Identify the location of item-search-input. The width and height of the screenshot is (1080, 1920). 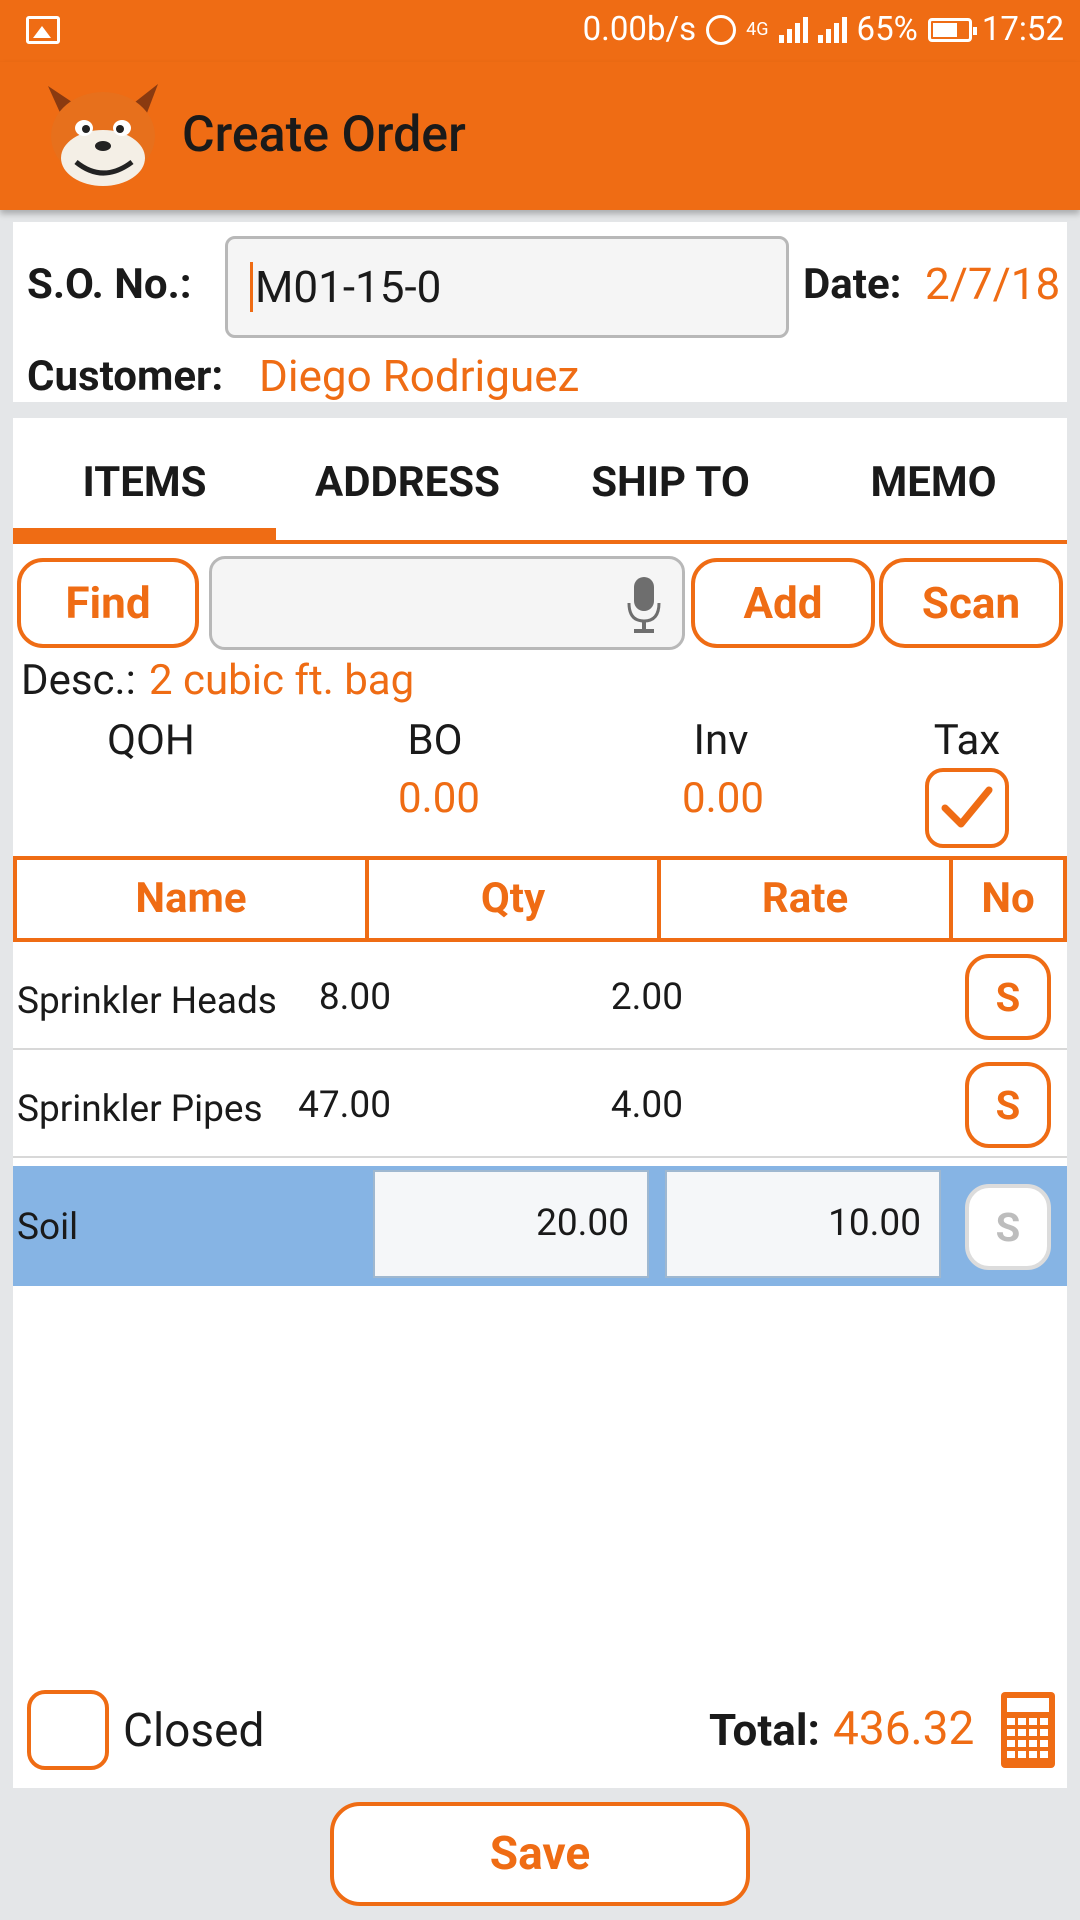
(447, 603).